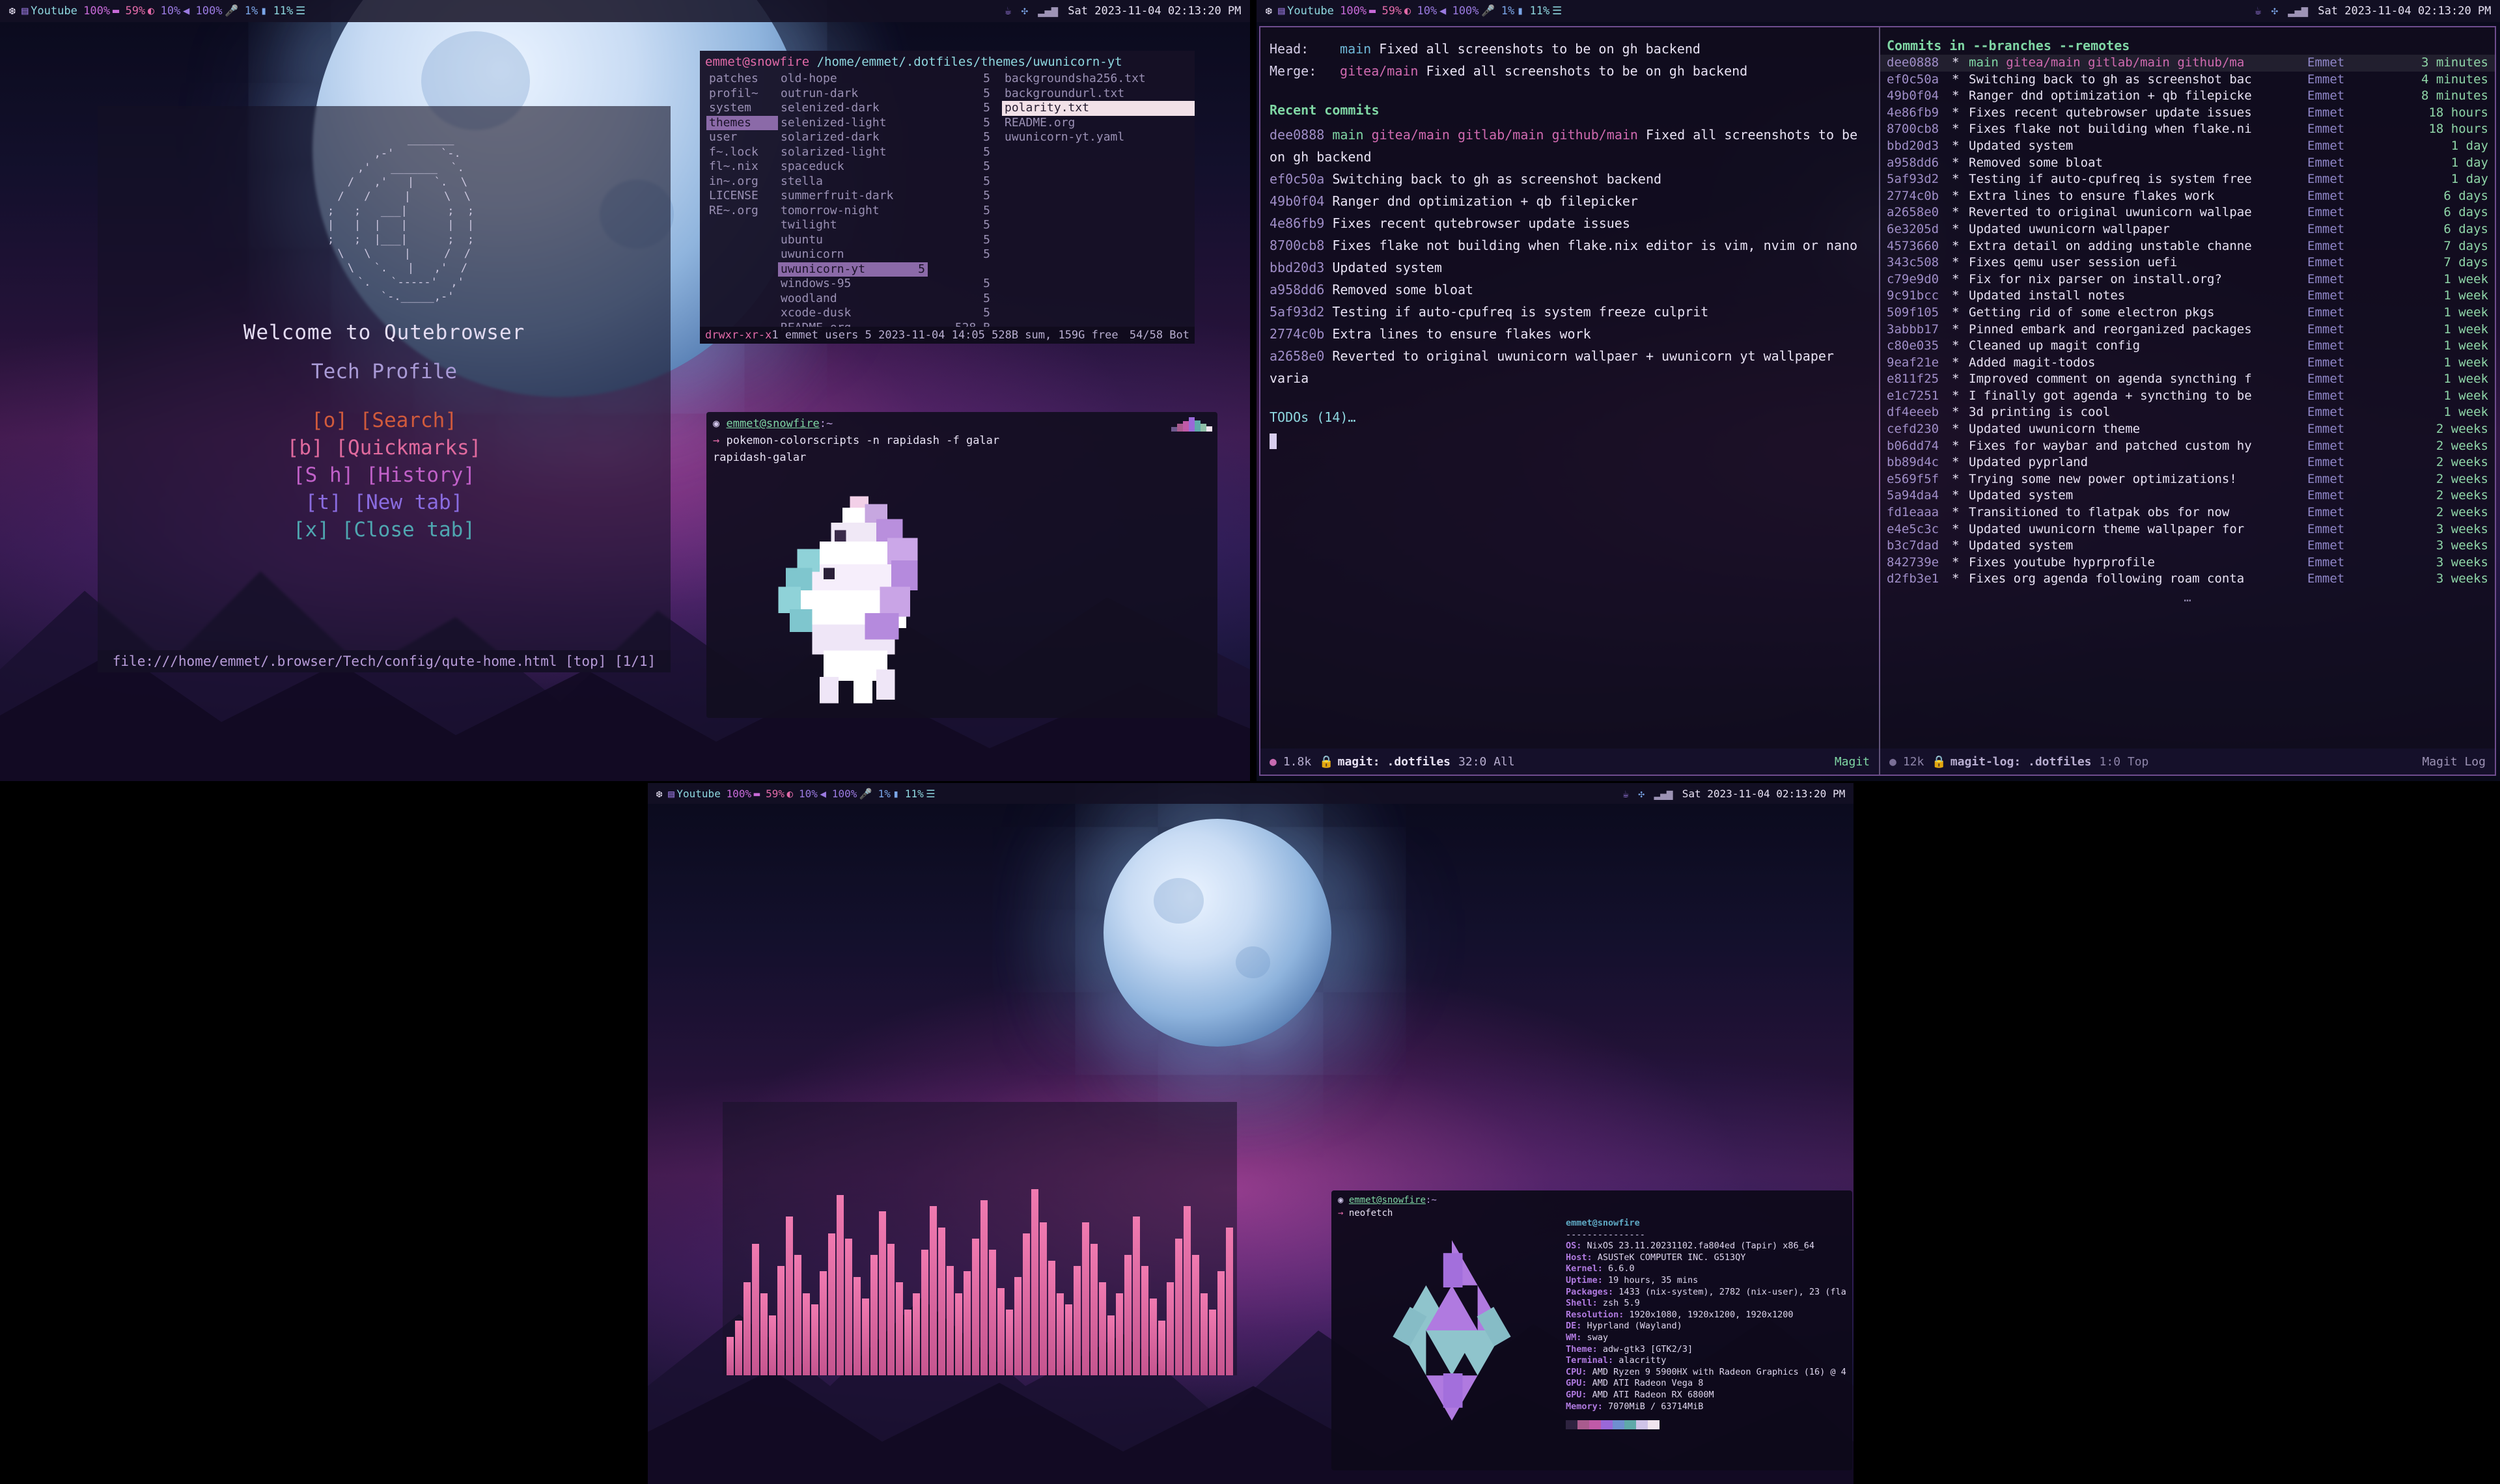 This screenshot has width=2500, height=1484. What do you see at coordinates (885, 196) in the screenshot?
I see `ranger-entry: summerfruit-dark 5` at bounding box center [885, 196].